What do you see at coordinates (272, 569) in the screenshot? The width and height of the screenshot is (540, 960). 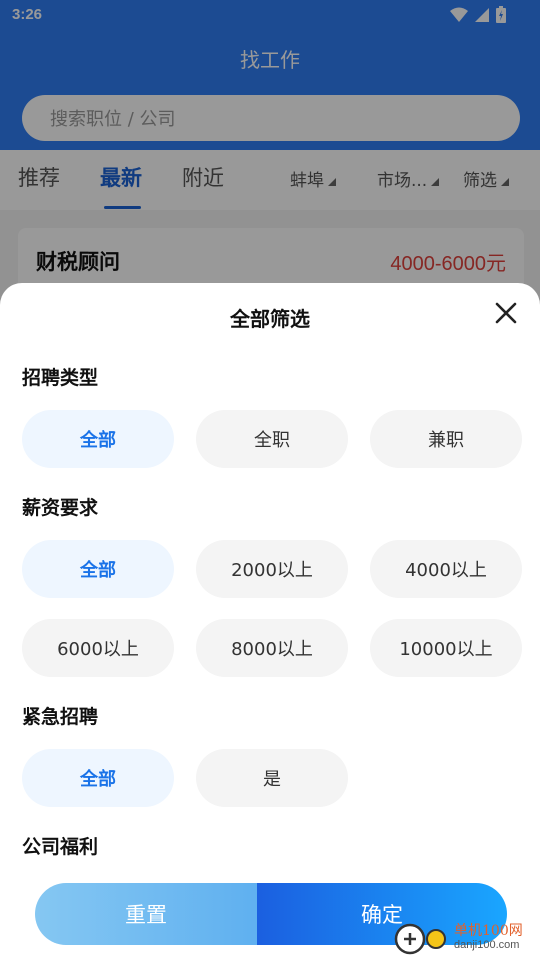 I see `chip-salary-2000: 2000以上` at bounding box center [272, 569].